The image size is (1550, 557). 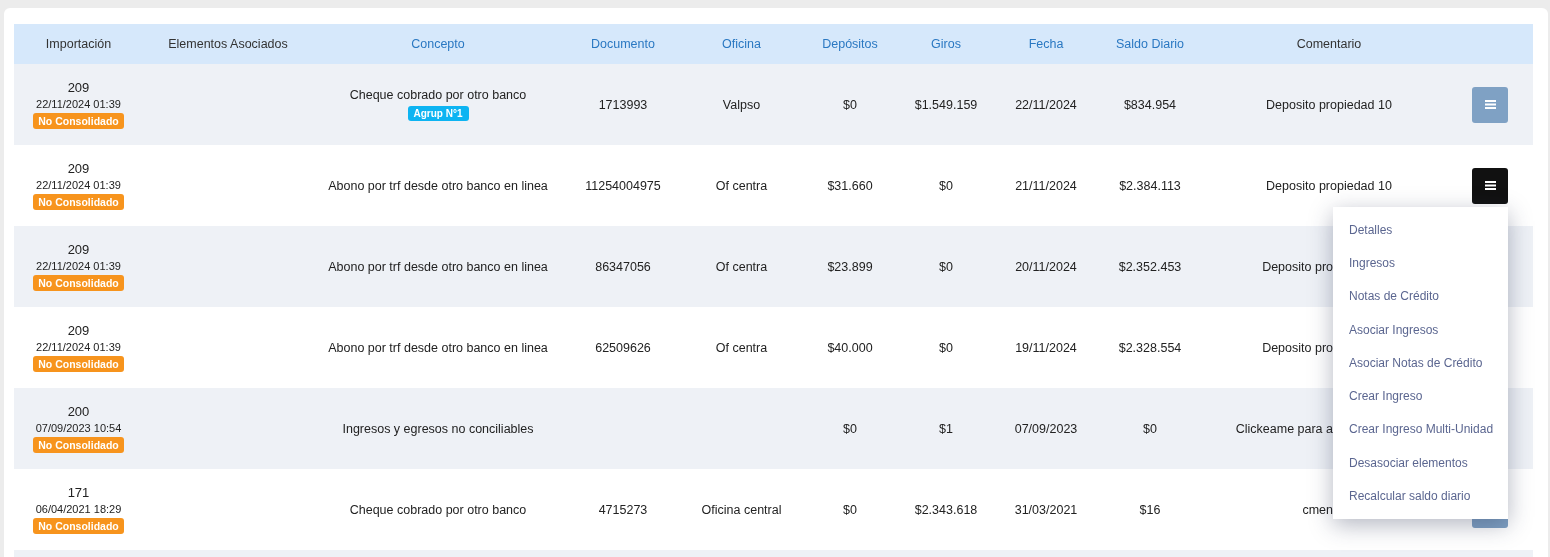 I want to click on office-name: Oficina central, so click(x=741, y=509).